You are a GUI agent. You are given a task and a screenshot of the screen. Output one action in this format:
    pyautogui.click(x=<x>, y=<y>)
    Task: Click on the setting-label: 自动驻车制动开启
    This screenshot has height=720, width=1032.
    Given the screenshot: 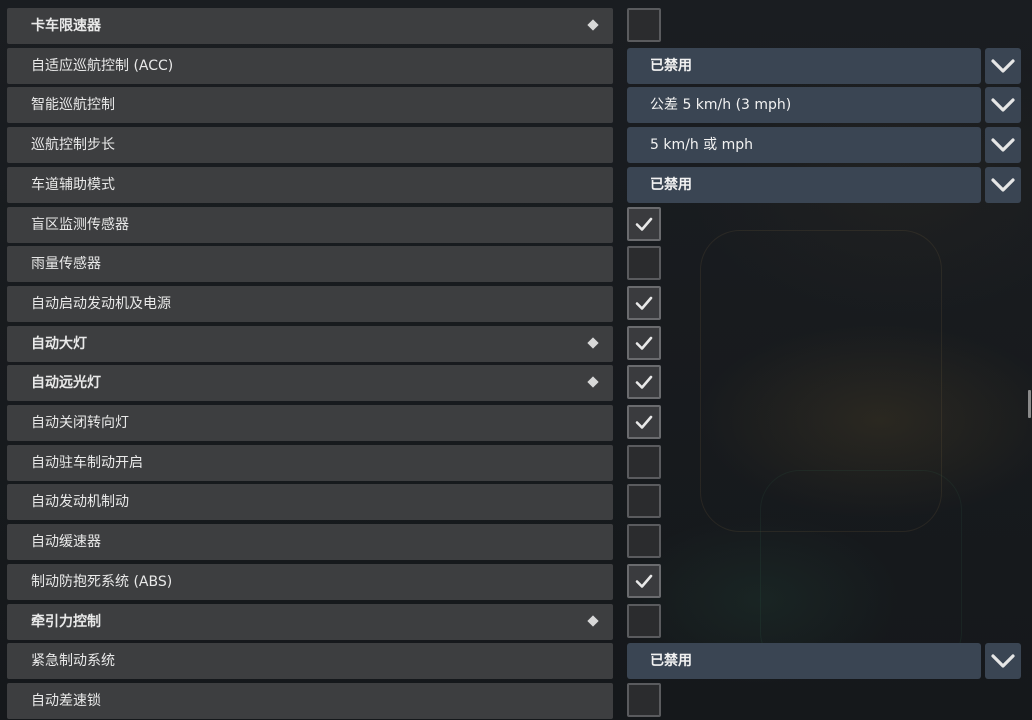 What is the action you would take?
    pyautogui.click(x=87, y=463)
    